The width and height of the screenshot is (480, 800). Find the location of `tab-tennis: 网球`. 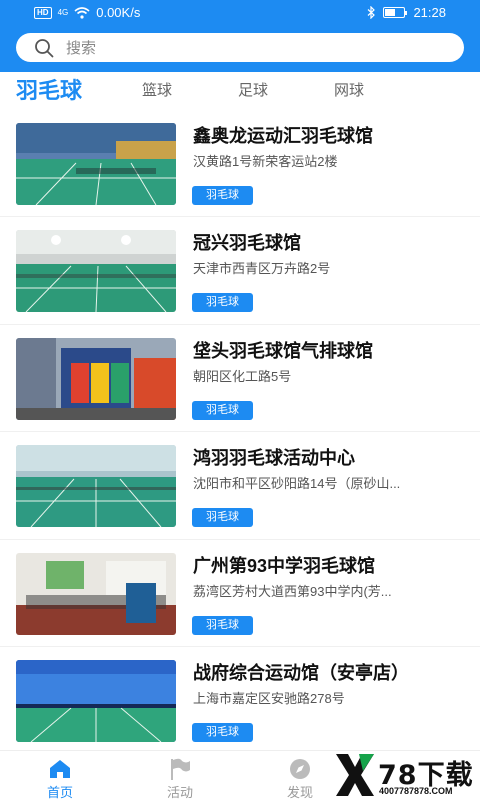

tab-tennis: 网球 is located at coordinates (349, 91).